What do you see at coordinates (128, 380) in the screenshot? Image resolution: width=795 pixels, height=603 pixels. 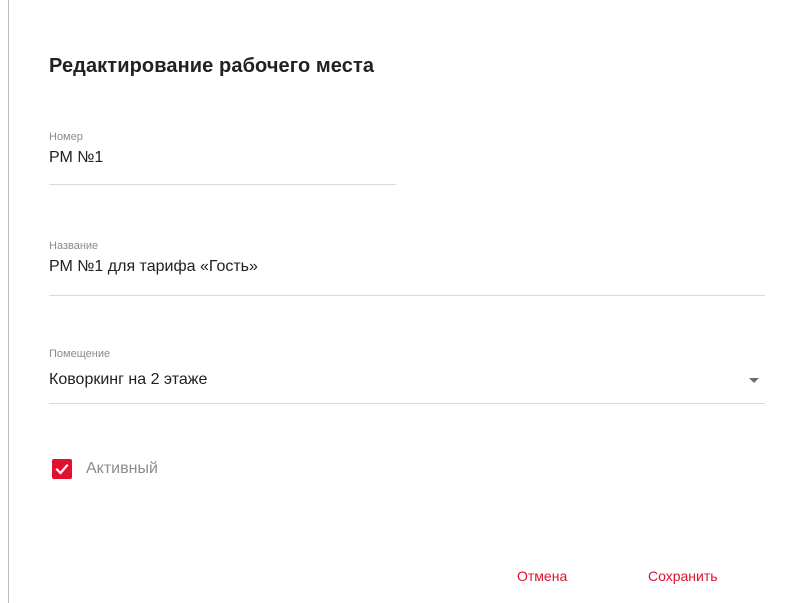 I see `room-selected-value: Коворкинг на 2 этаже` at bounding box center [128, 380].